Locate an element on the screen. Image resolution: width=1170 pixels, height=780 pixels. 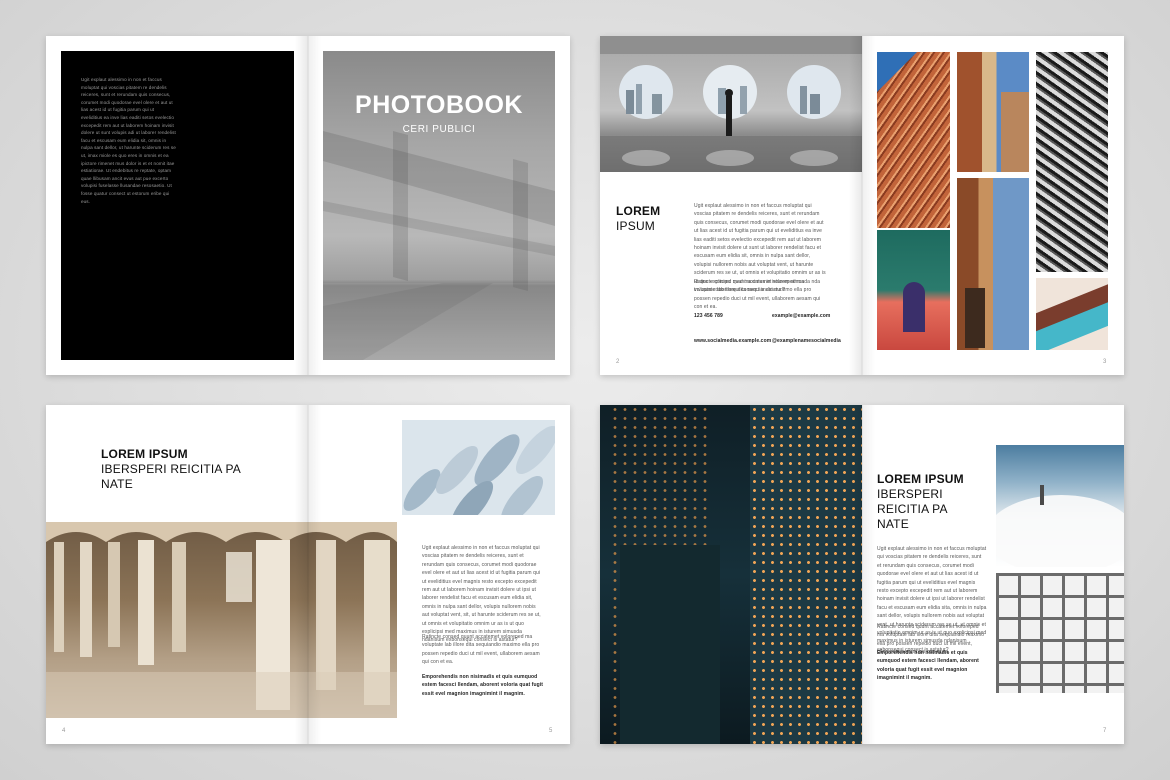
photo-palace-columns is located at coordinates (221, 620).